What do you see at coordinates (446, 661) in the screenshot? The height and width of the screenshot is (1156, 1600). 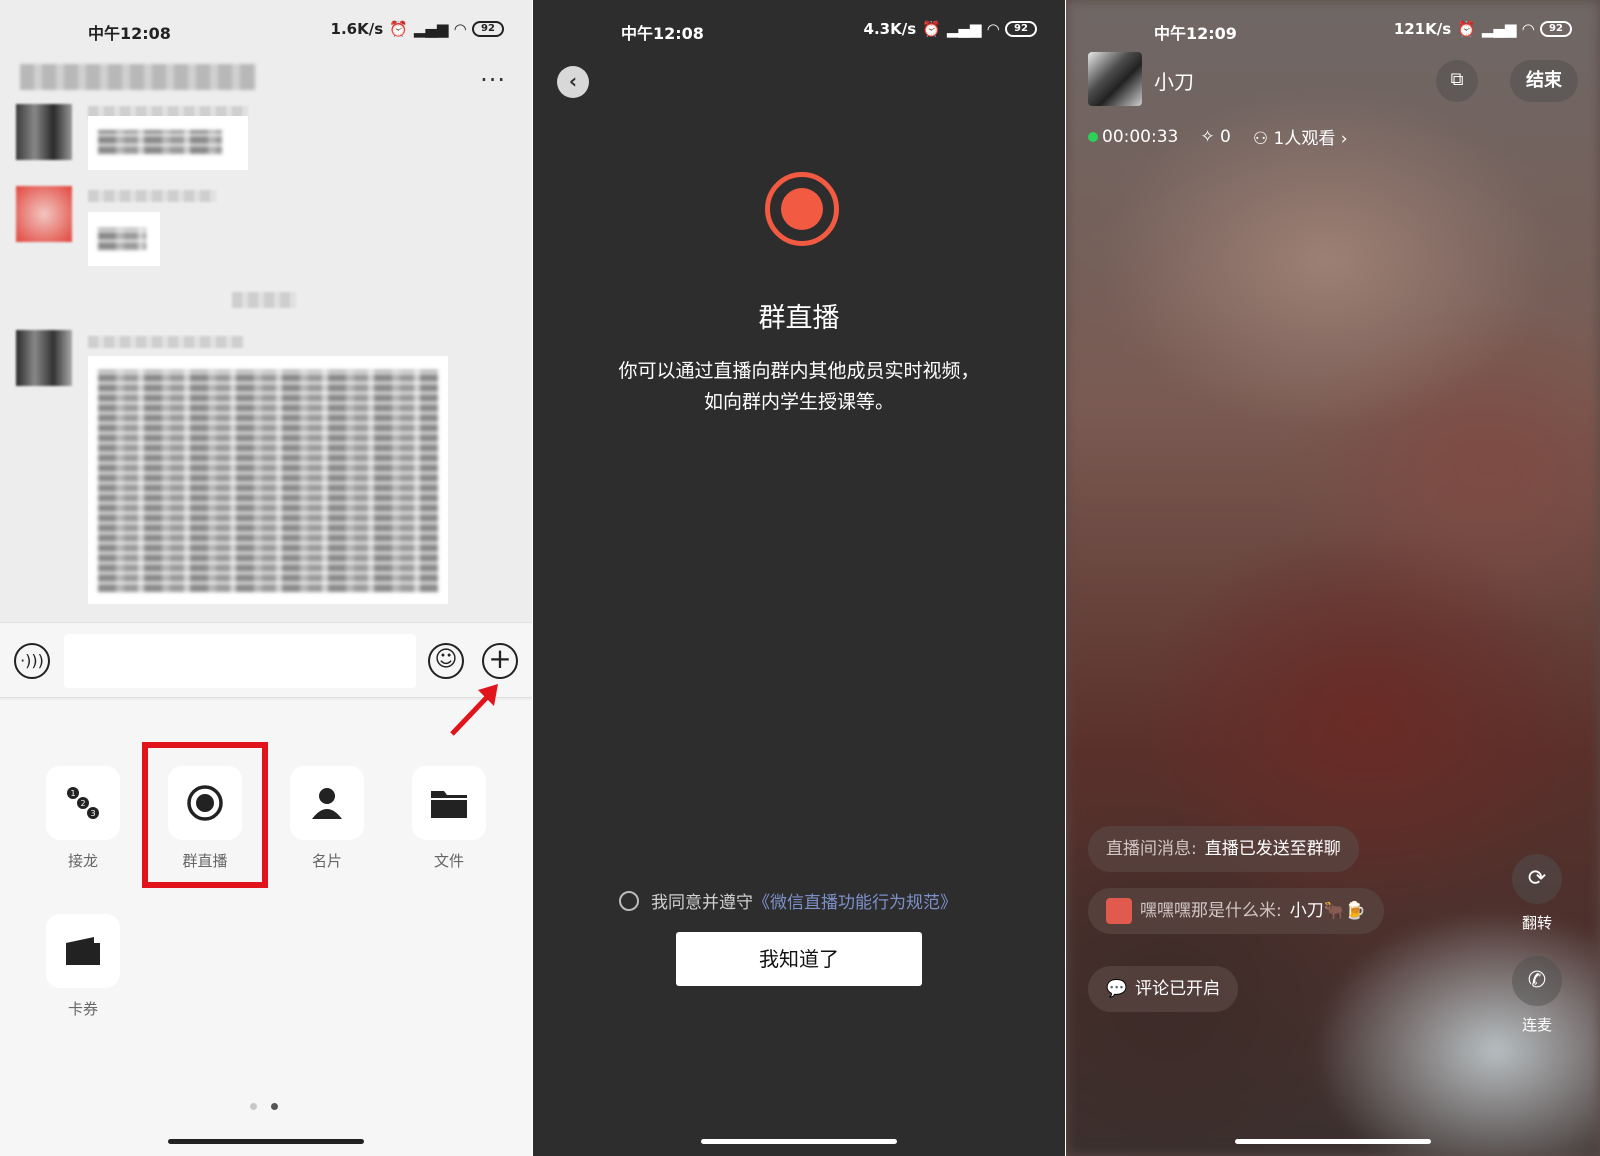 I see `emoji-icon: ☺` at bounding box center [446, 661].